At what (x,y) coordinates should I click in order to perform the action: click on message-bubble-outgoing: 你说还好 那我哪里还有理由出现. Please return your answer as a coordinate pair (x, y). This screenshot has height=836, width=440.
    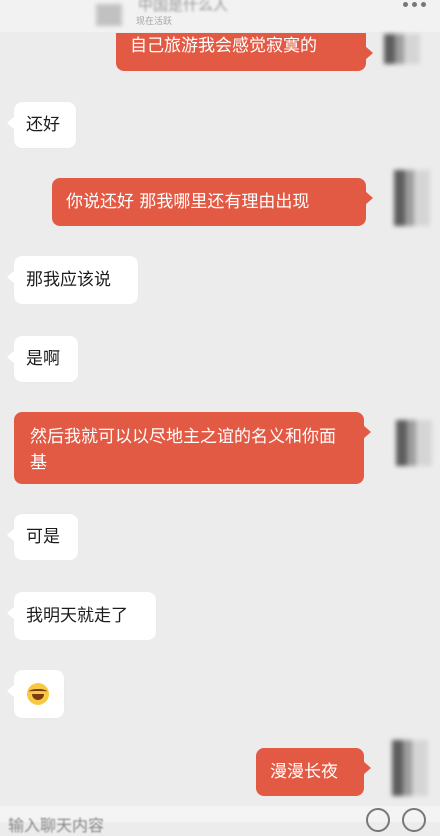
    Looking at the image, I should click on (212, 202).